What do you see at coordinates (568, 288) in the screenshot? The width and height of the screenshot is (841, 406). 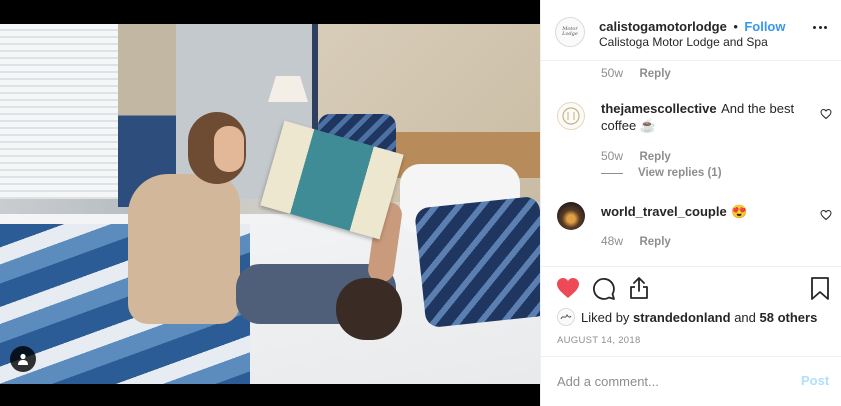 I see `heart-icon` at bounding box center [568, 288].